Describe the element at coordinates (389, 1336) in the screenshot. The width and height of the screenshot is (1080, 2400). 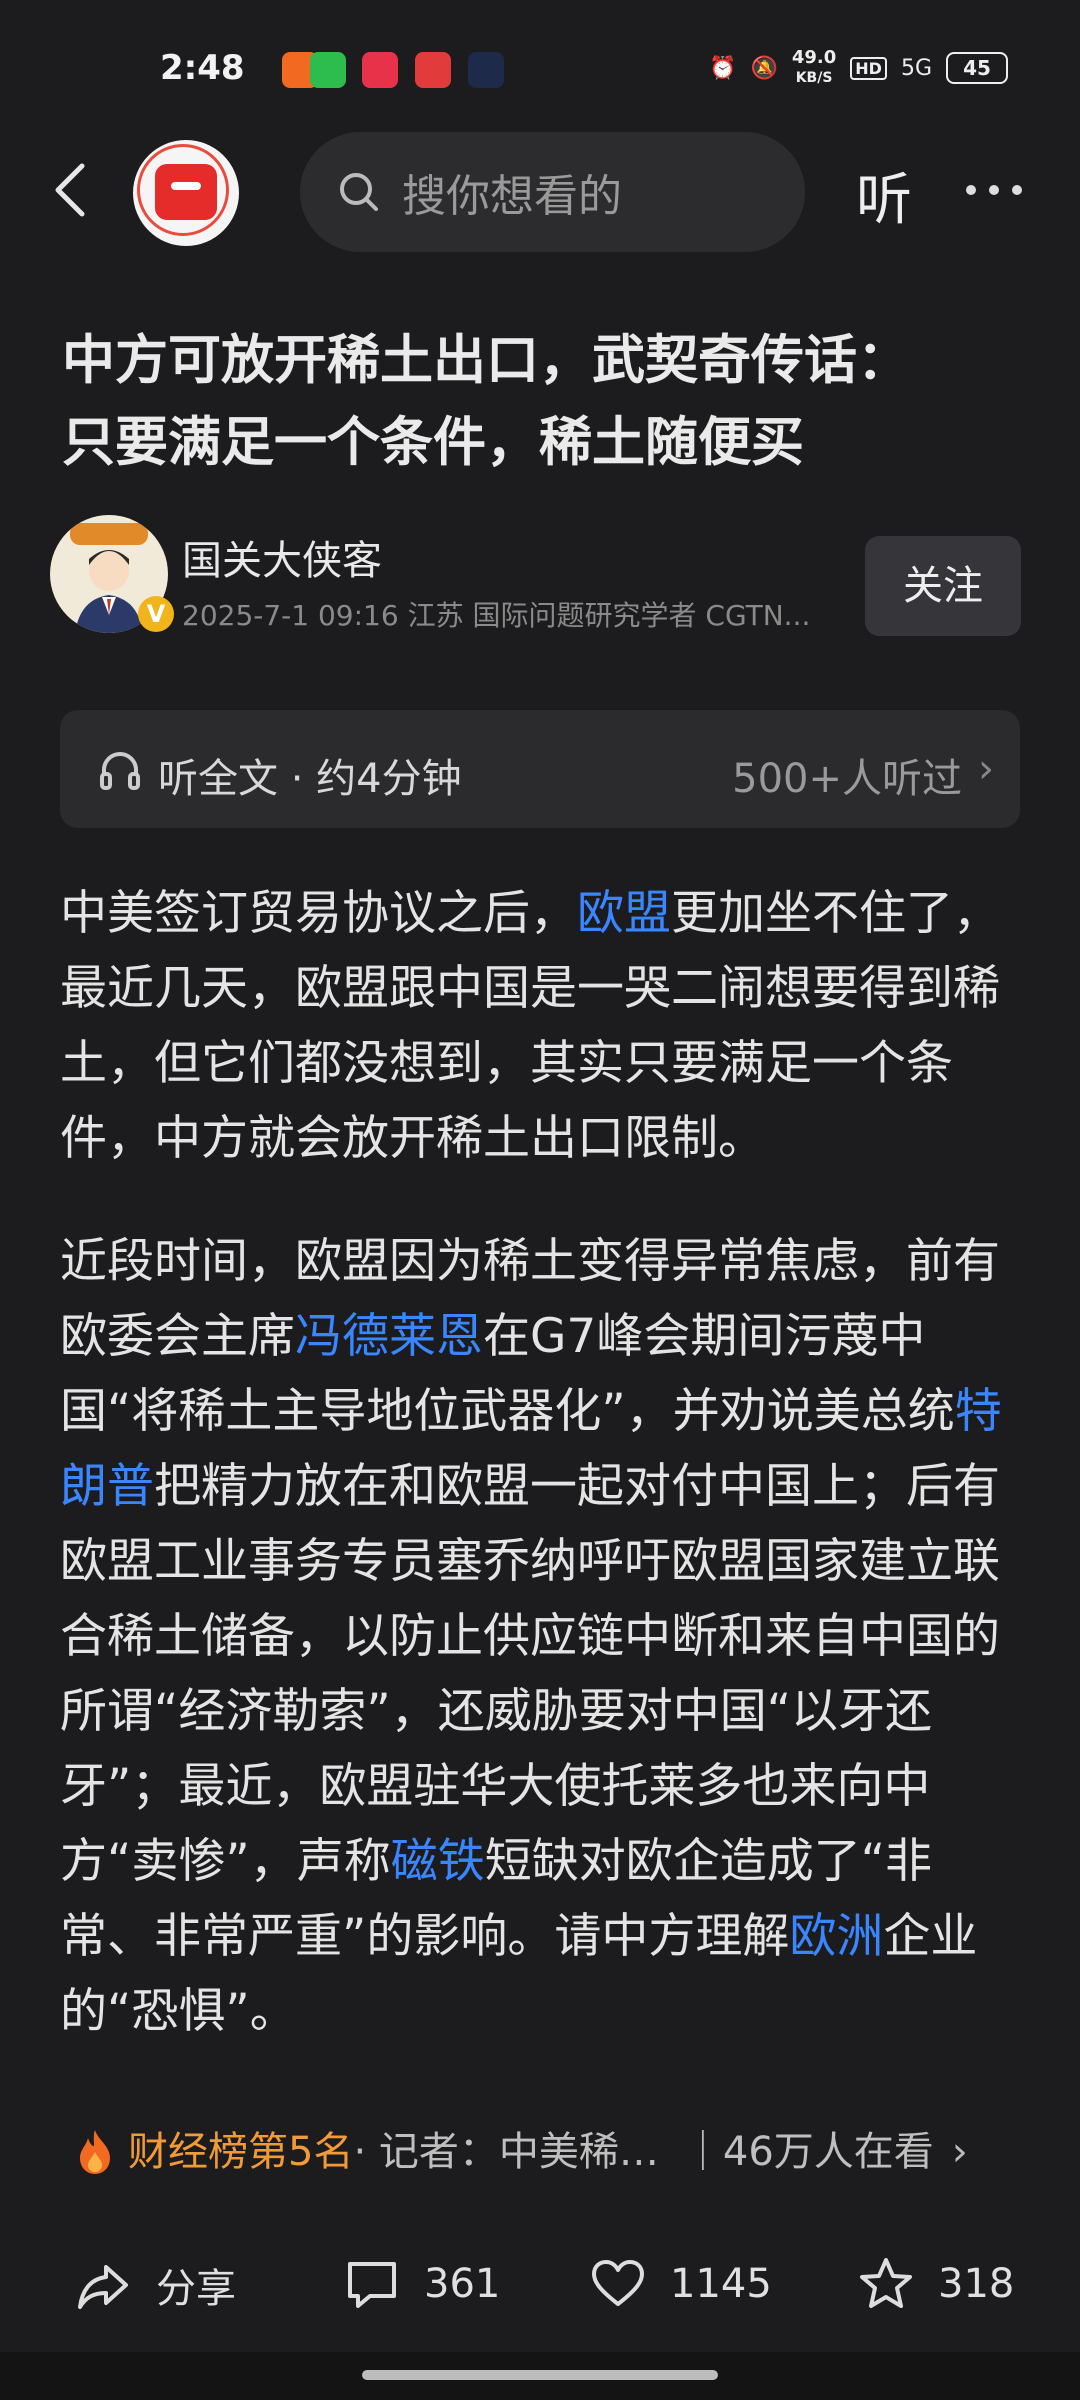
I see `link-von-der-leyen: 冯德莱恩` at that location.